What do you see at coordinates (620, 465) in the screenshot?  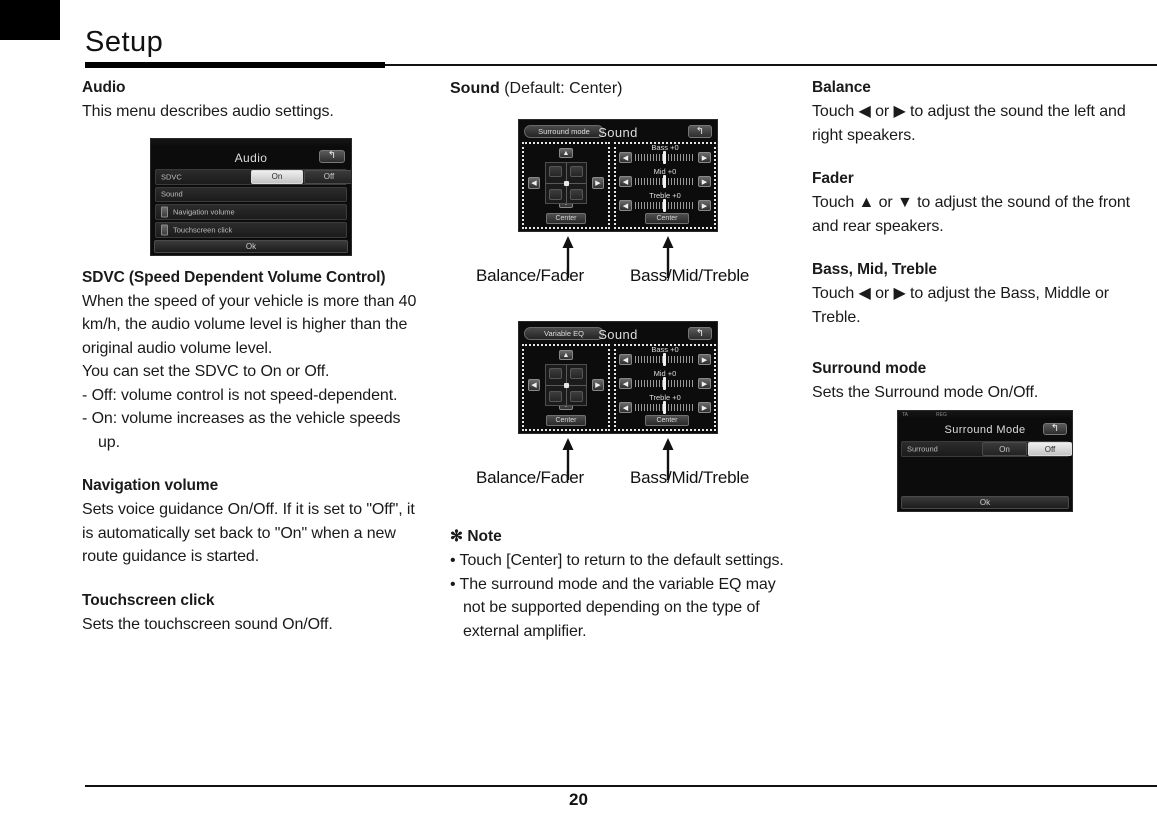 I see `sound-screen-2-callouts: Balance/Fader Bass/Mid/Treble` at bounding box center [620, 465].